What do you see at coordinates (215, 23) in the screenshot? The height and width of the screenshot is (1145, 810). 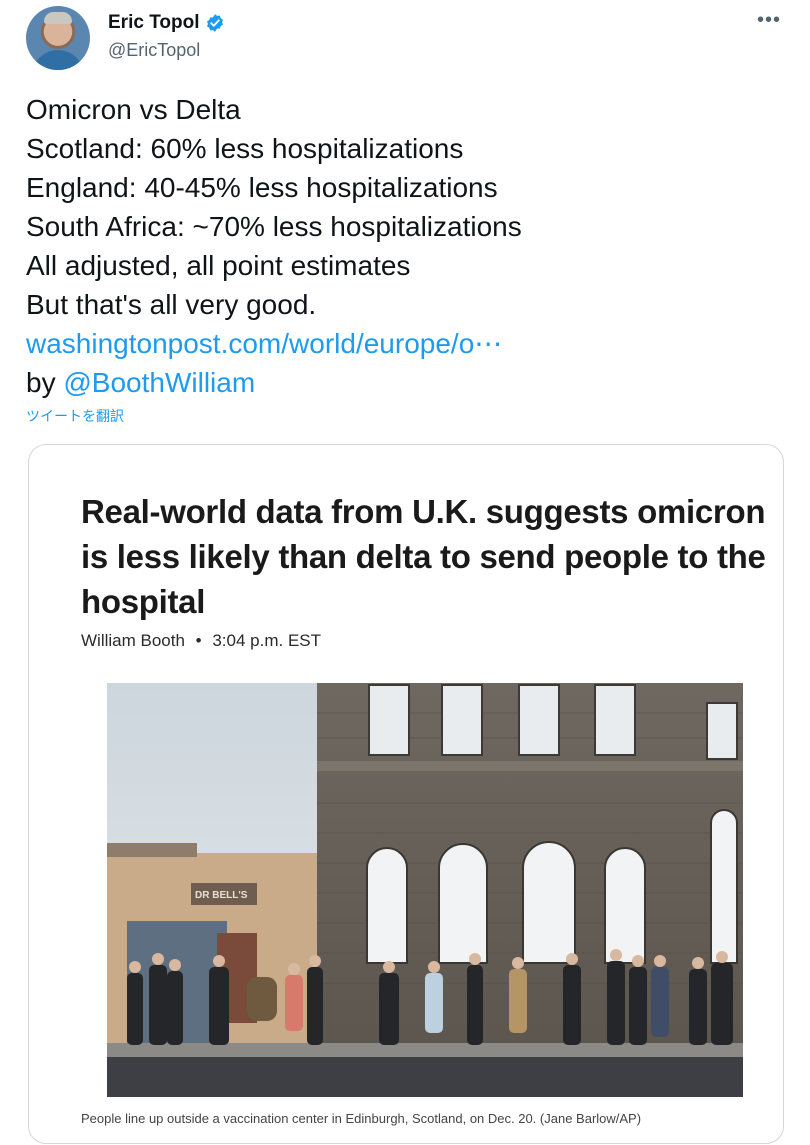 I see `verified-badge-icon` at bounding box center [215, 23].